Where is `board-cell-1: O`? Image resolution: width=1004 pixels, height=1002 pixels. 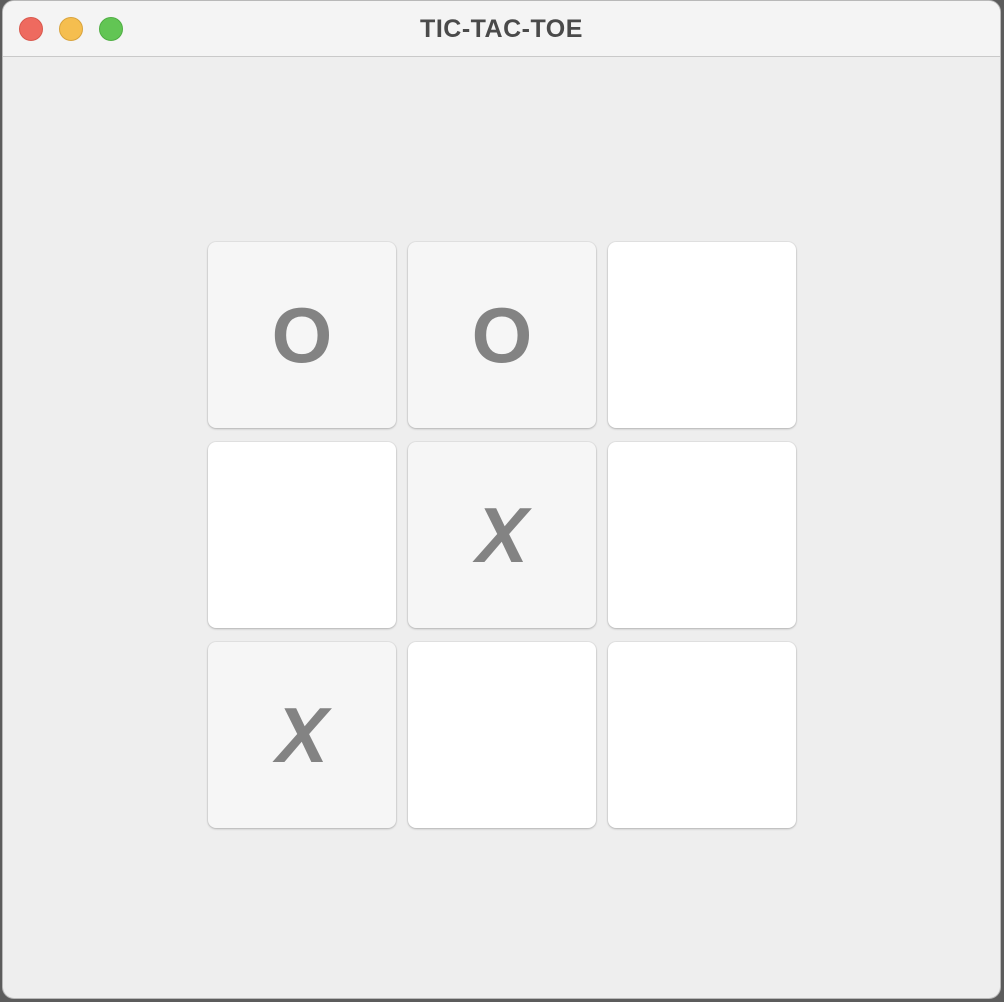 board-cell-1: O is located at coordinates (302, 335).